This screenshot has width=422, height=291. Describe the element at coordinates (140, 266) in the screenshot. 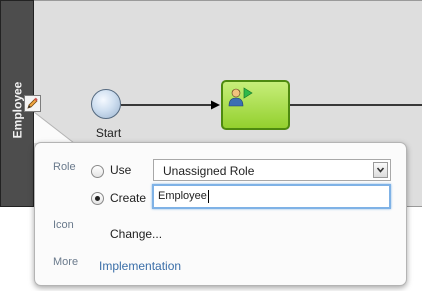

I see `implementation-link: Implementation` at that location.